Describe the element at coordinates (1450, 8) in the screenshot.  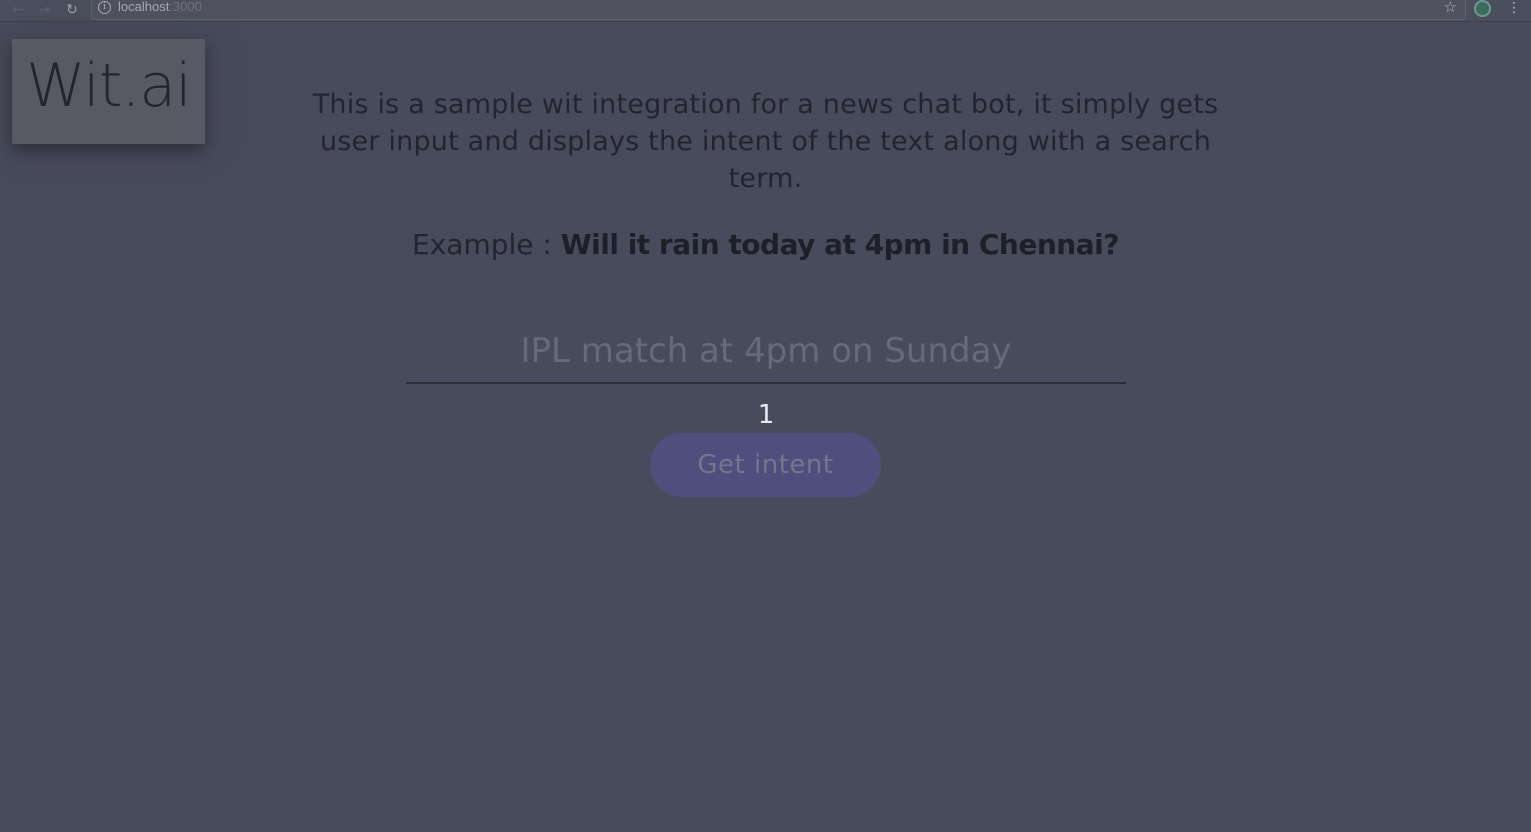
I see `bookmark-star-icon: ☆` at that location.